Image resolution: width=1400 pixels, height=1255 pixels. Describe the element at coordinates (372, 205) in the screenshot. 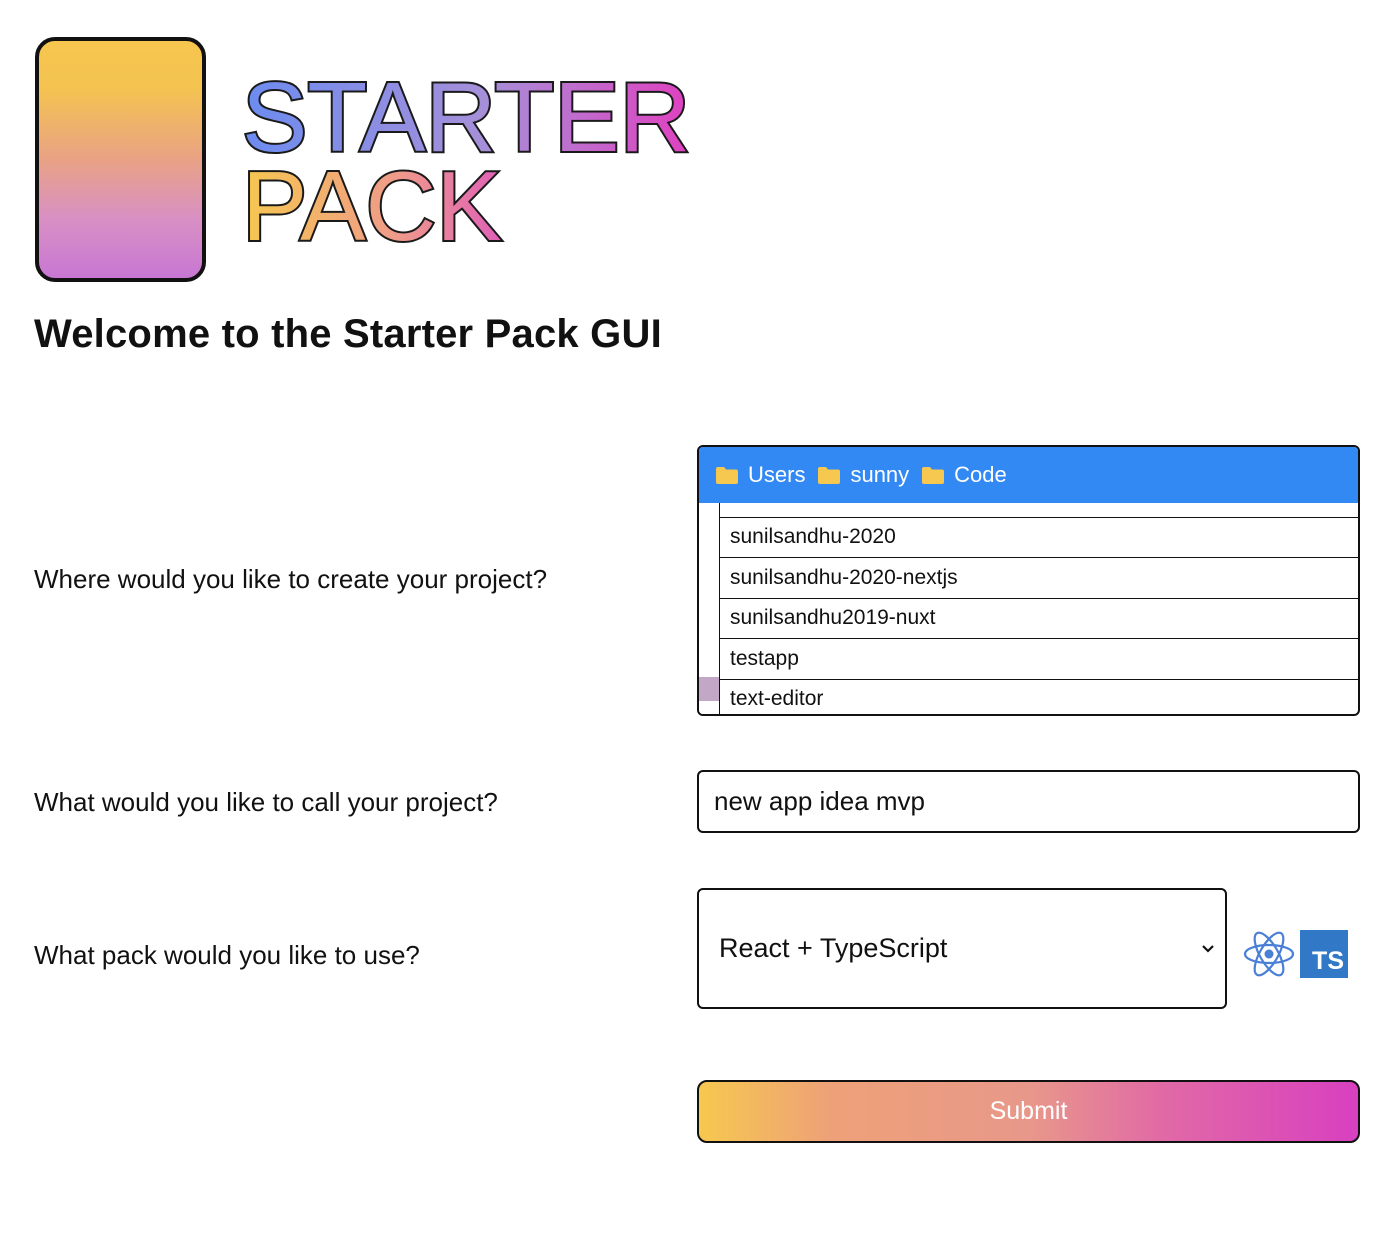

I see `logo-line2: PACK` at that location.